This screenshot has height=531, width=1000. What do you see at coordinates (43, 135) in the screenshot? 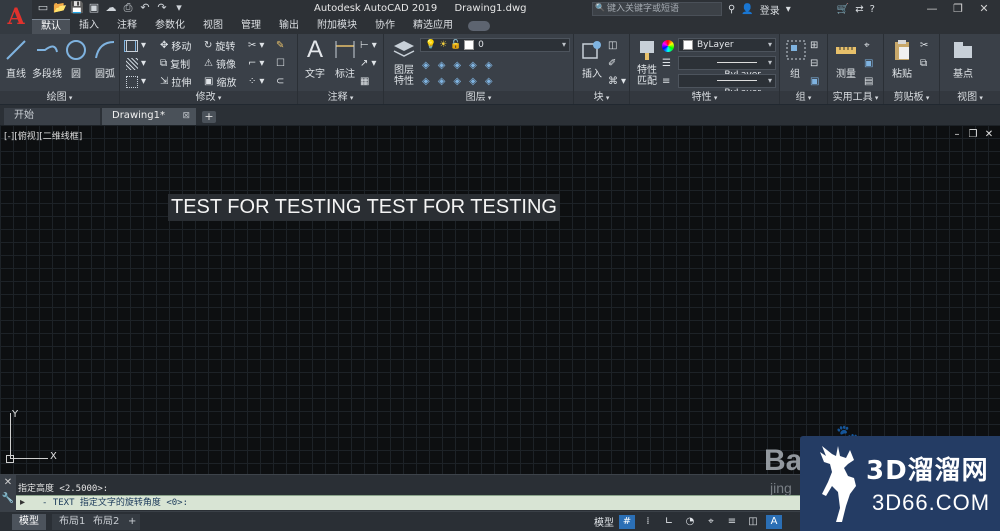
I see `viewport-controls-label: [-][俯视][二维线框]` at bounding box center [43, 135].